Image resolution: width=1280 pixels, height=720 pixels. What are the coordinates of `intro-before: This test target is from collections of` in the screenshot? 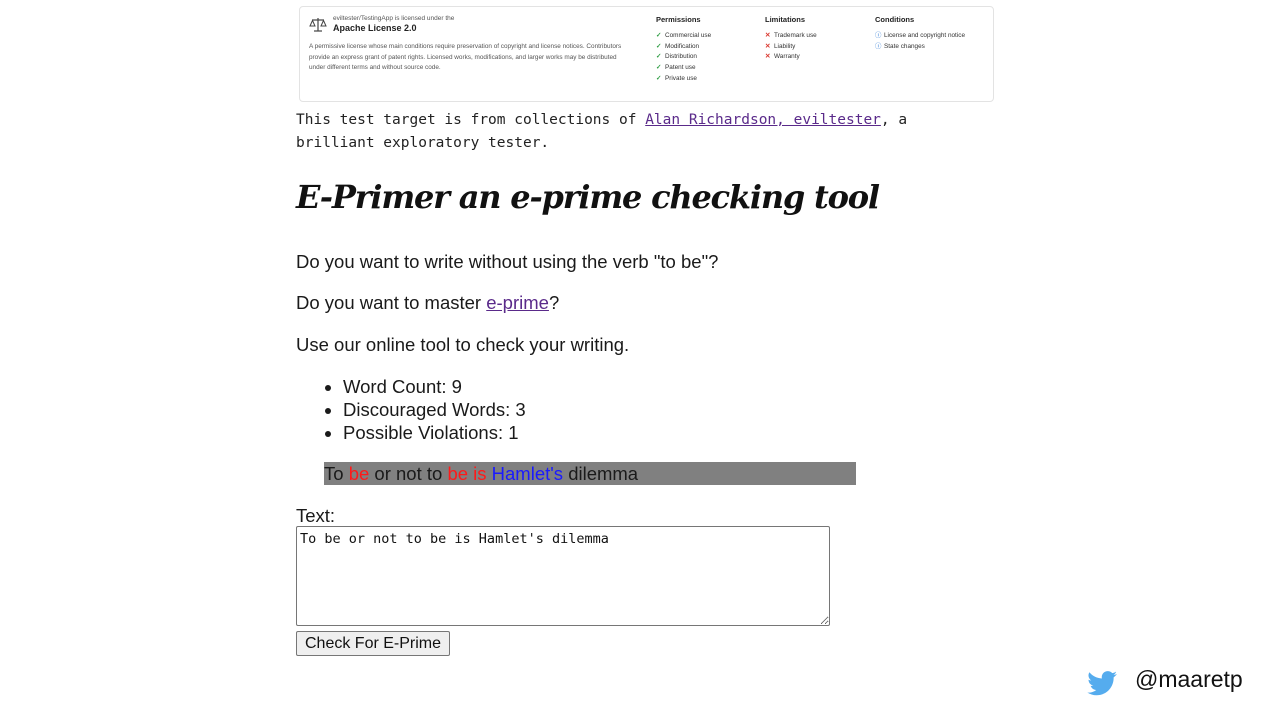 It's located at (471, 120).